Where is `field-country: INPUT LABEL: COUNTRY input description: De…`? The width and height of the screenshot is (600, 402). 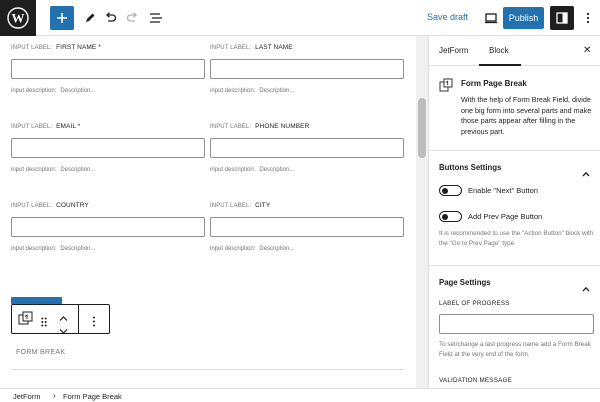 field-country: INPUT LABEL: COUNTRY input description: De… is located at coordinates (108, 227).